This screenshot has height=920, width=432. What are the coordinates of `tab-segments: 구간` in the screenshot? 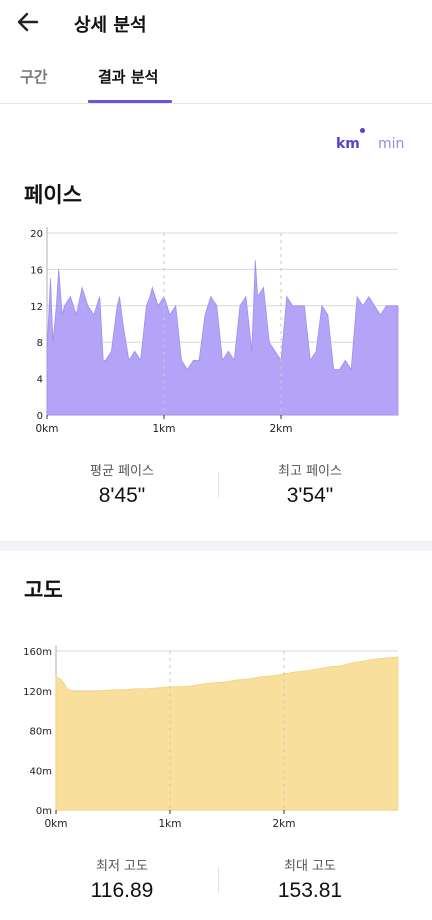 It's located at (34, 76).